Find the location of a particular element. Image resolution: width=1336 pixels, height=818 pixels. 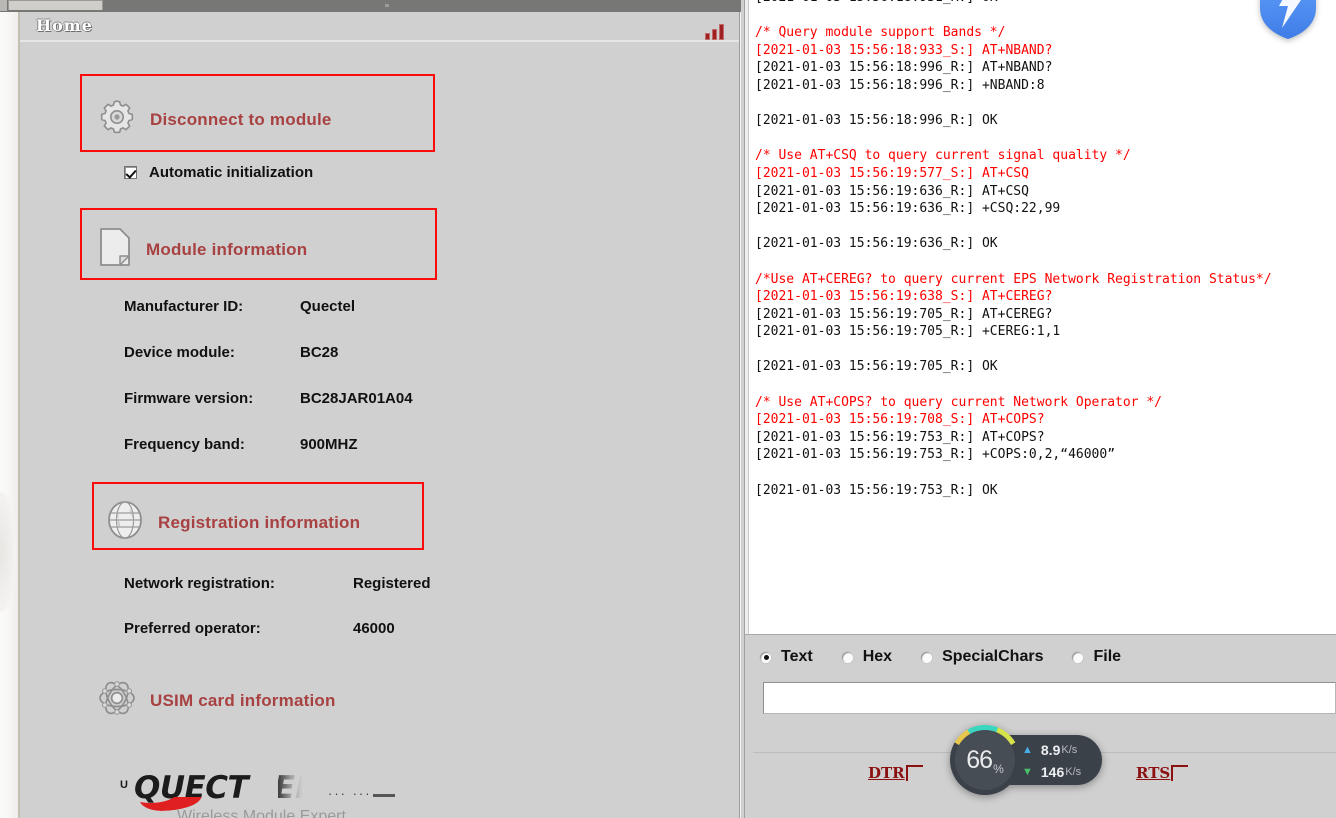

info-key: Manufacturer ID: is located at coordinates (184, 306).